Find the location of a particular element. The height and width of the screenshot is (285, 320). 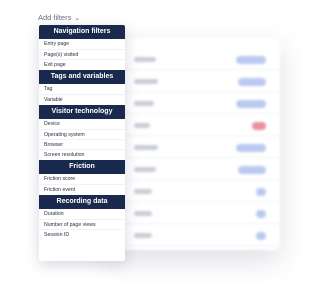

section-header-recording-data: Recording data is located at coordinates (82, 202).